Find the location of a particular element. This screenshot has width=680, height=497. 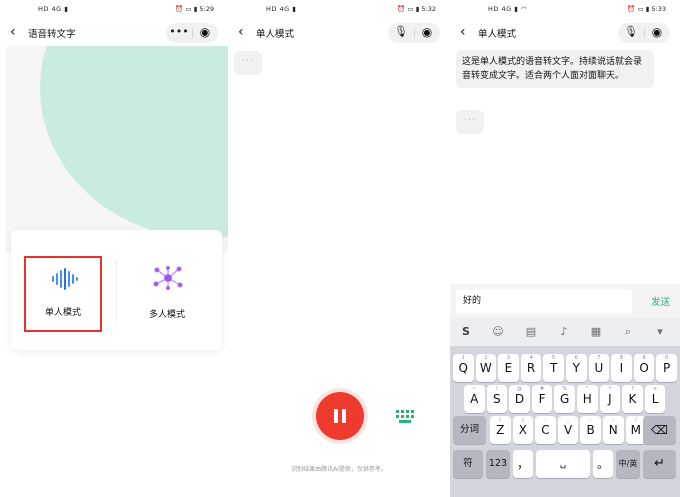

nav-bar: ‹ 单人模式 🎙 ◉ is located at coordinates (339, 33).